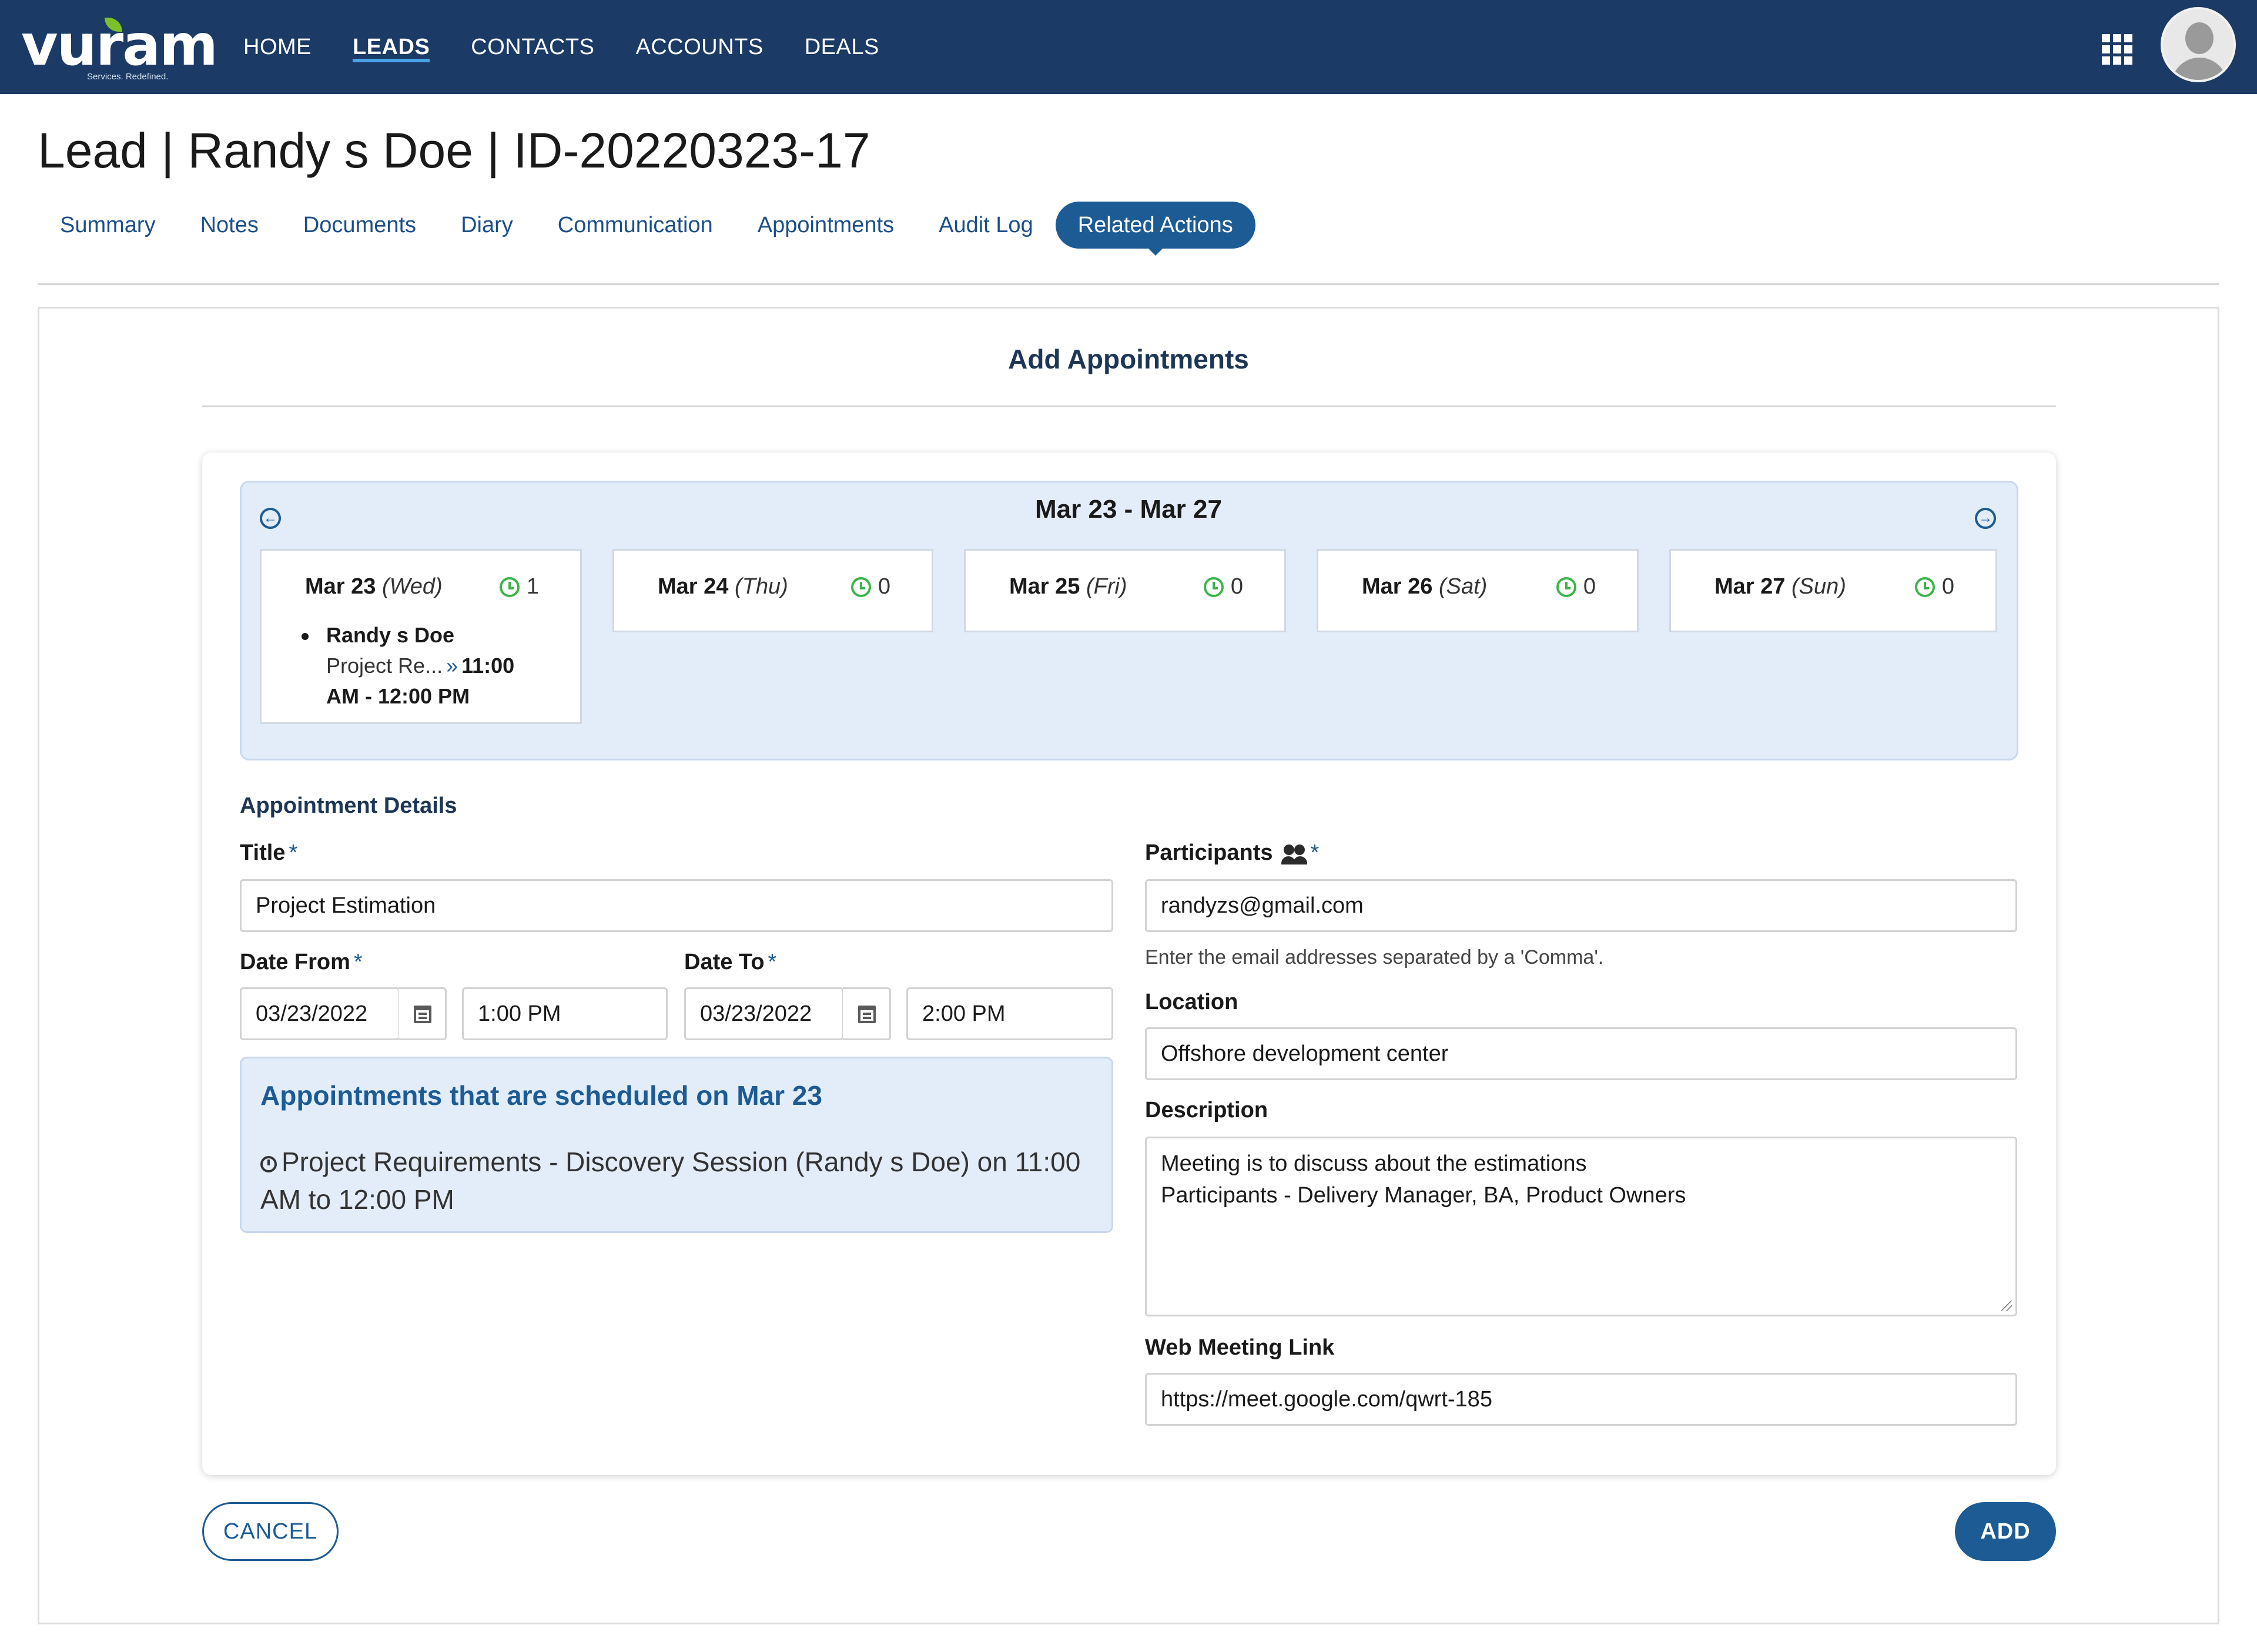 The image size is (2257, 1652). What do you see at coordinates (1397, 586) in the screenshot?
I see `day-date: Mar 26` at bounding box center [1397, 586].